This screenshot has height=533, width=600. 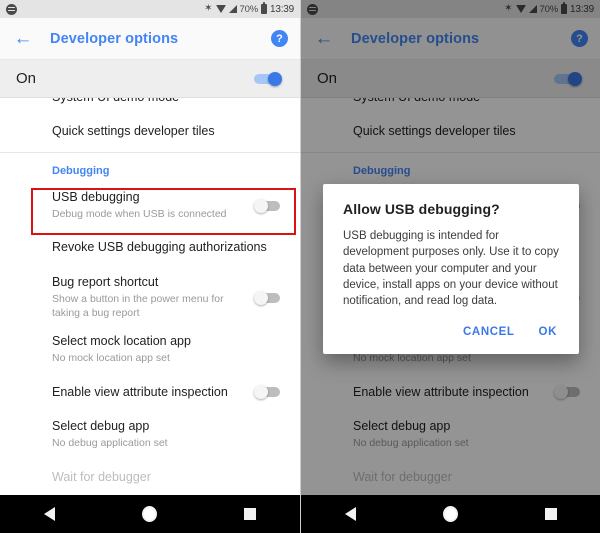 What do you see at coordinates (168, 478) in the screenshot?
I see `list-item-texts: Wait for debugger` at bounding box center [168, 478].